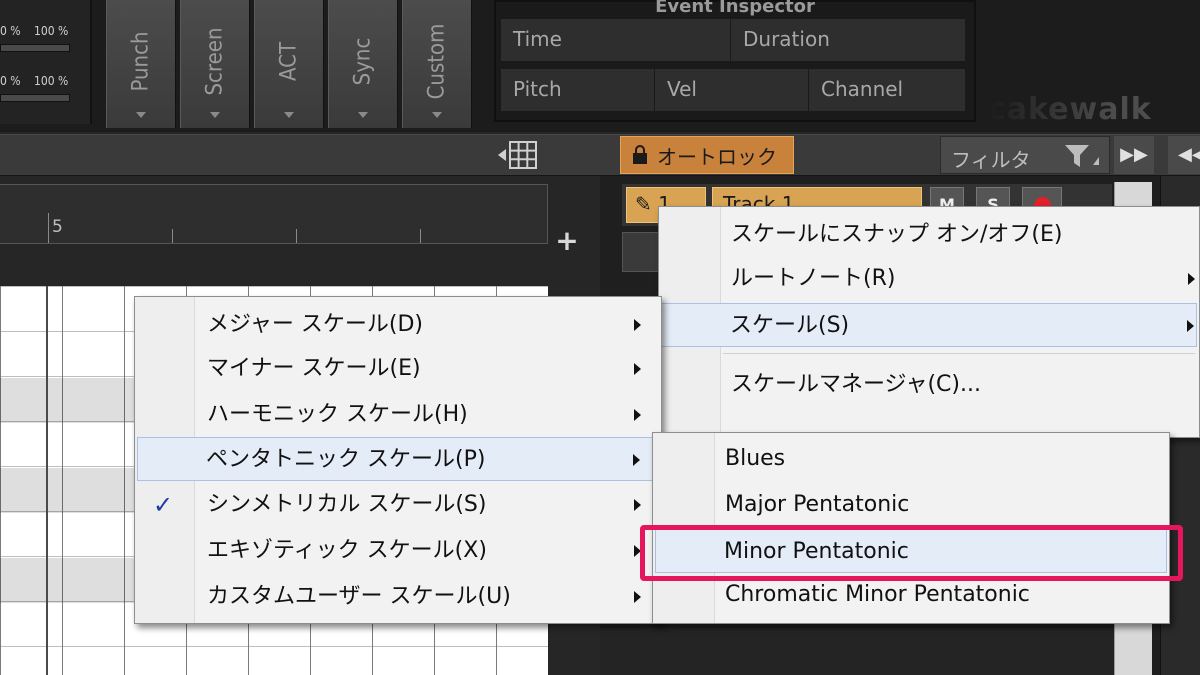 This screenshot has height=675, width=1200. I want to click on menu-item-major-scale: メジャー スケール(D), so click(398, 325).